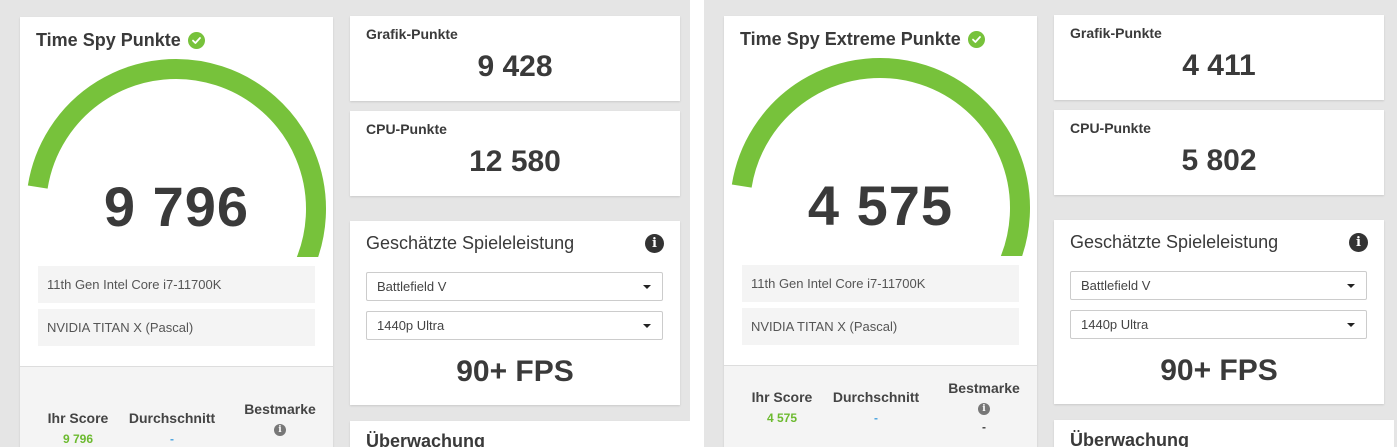  Describe the element at coordinates (697, 223) in the screenshot. I see `panel-divider` at that location.